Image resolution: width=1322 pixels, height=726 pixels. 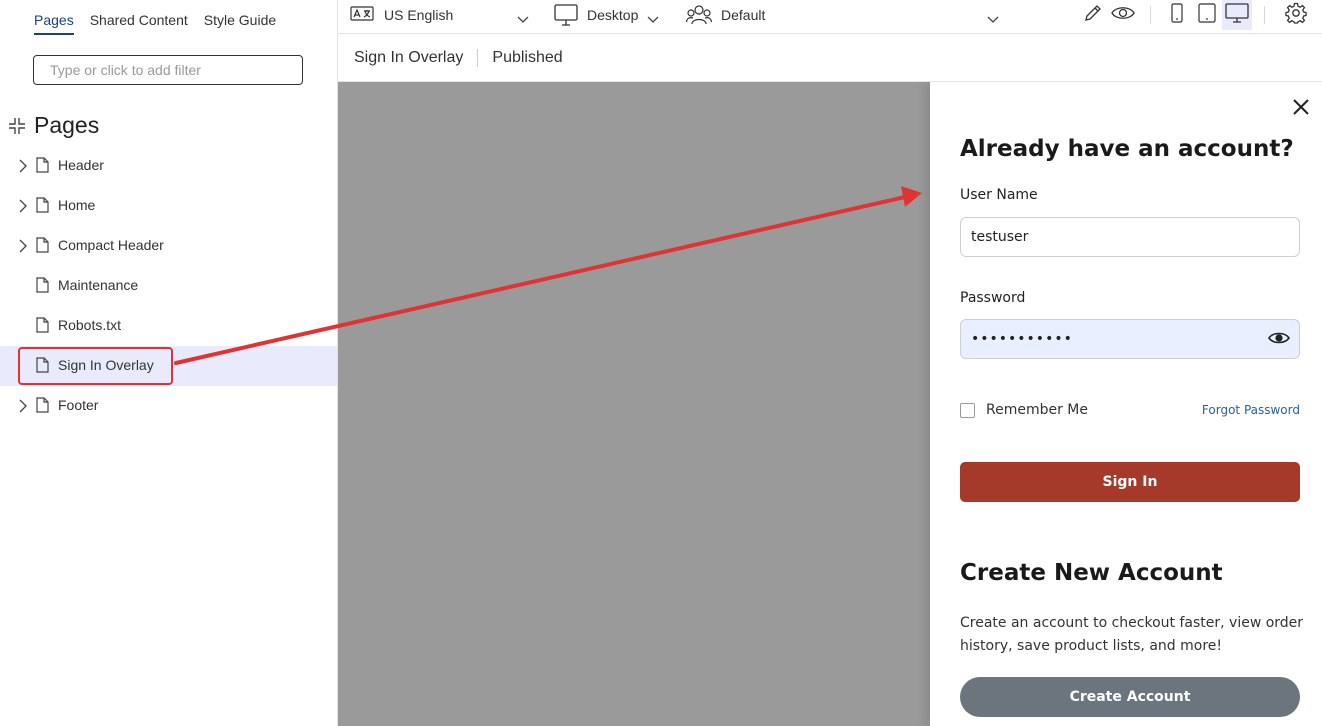 What do you see at coordinates (993, 298) in the screenshot?
I see `password-label: Password` at bounding box center [993, 298].